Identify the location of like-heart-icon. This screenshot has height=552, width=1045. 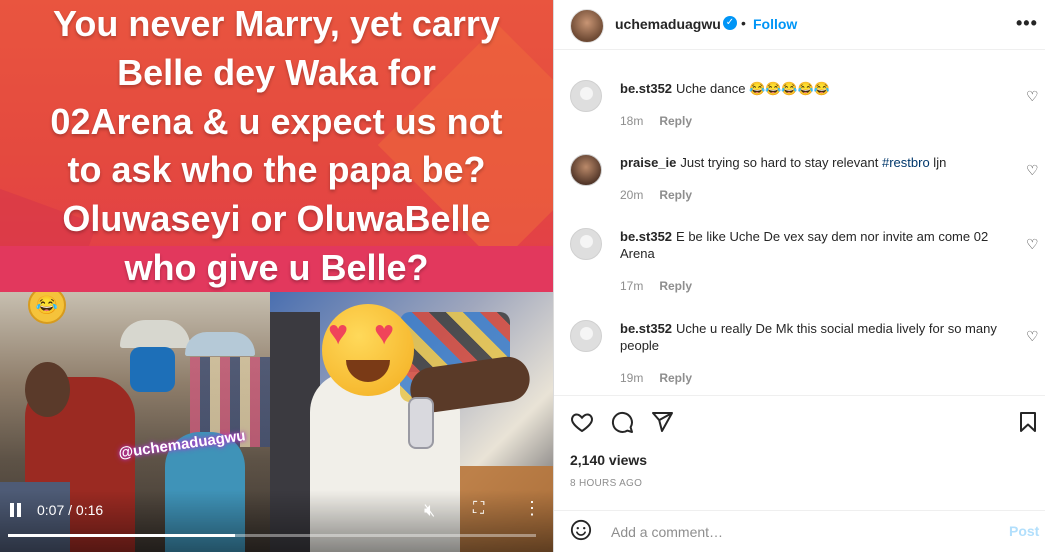
(582, 424).